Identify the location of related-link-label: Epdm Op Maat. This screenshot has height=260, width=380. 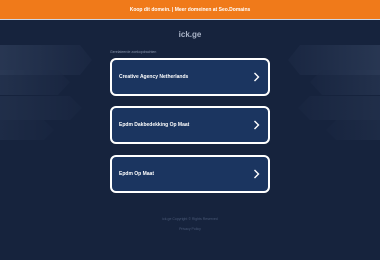
(137, 174).